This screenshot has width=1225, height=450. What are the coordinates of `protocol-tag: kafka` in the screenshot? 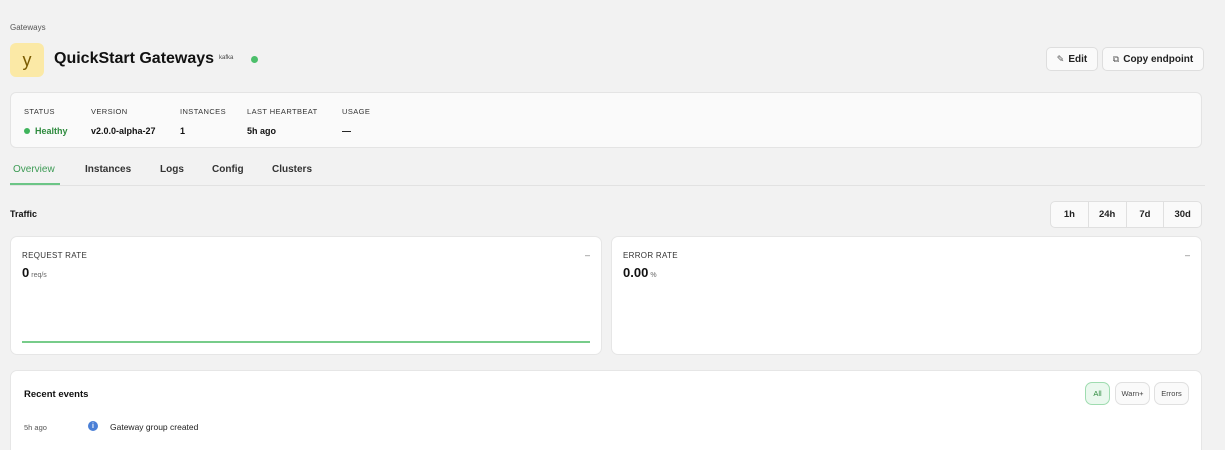 It's located at (226, 58).